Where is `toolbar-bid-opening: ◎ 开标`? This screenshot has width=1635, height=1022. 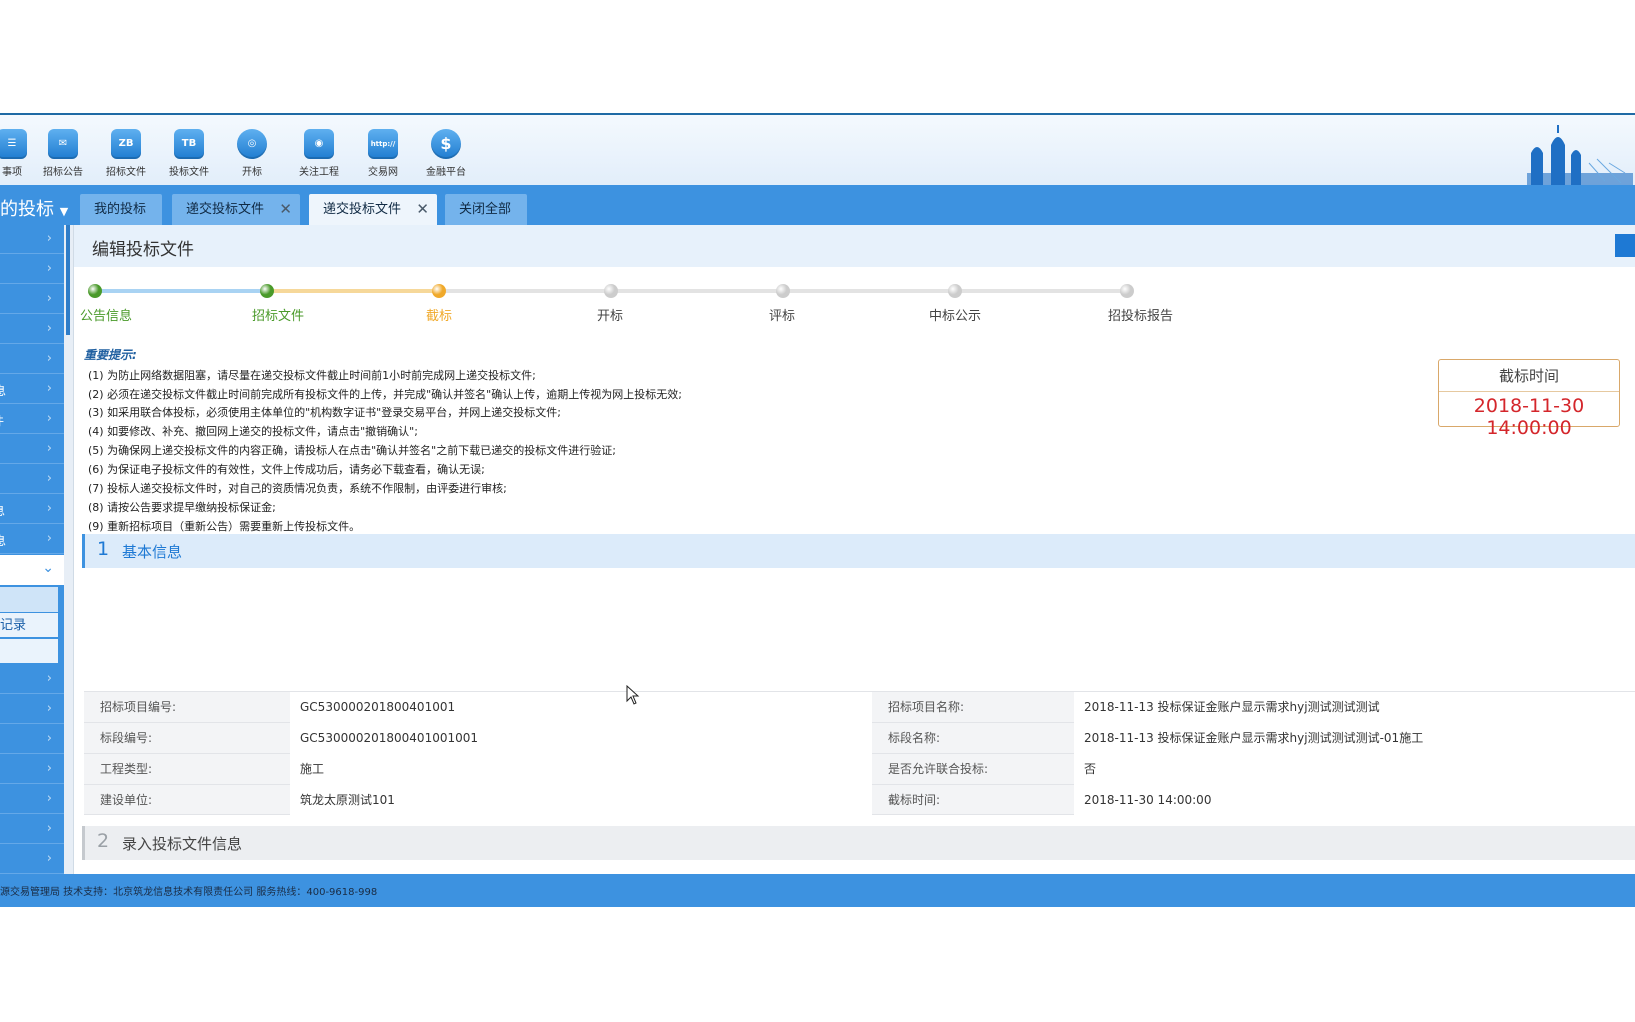 toolbar-bid-opening: ◎ 开标 is located at coordinates (252, 153).